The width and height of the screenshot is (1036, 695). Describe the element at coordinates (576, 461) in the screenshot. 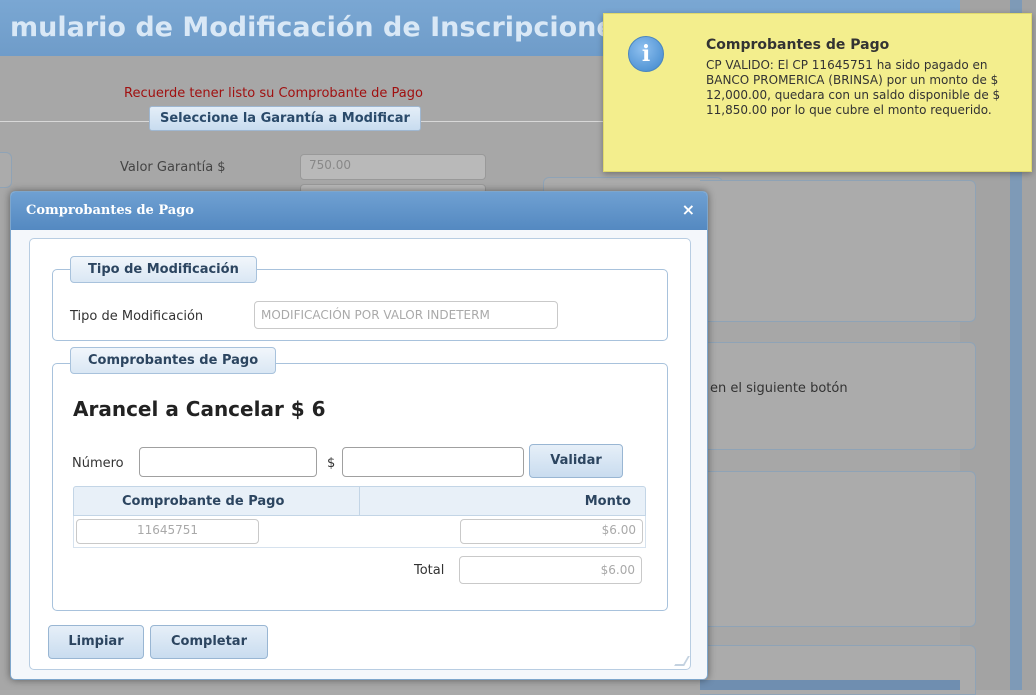

I see `validar-button: Validar` at that location.